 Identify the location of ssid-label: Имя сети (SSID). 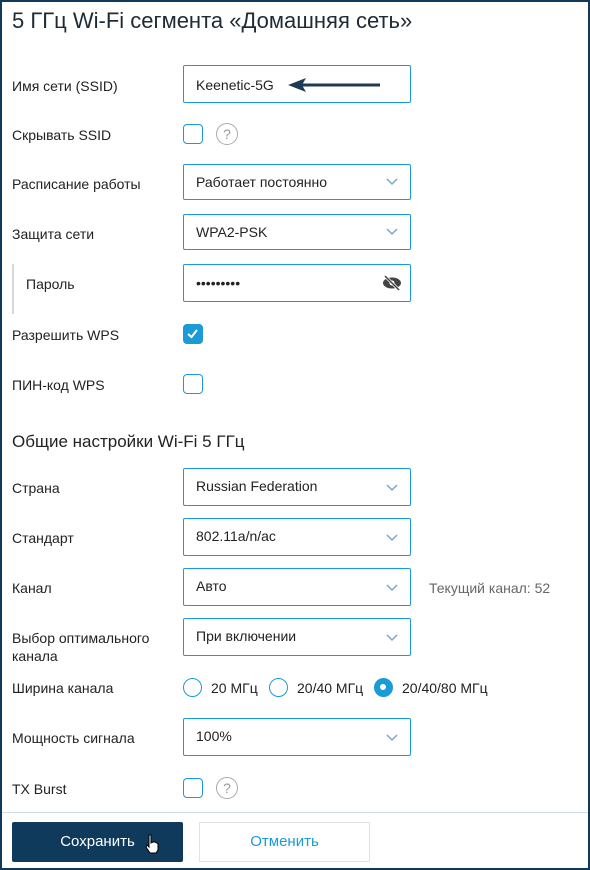
(65, 86).